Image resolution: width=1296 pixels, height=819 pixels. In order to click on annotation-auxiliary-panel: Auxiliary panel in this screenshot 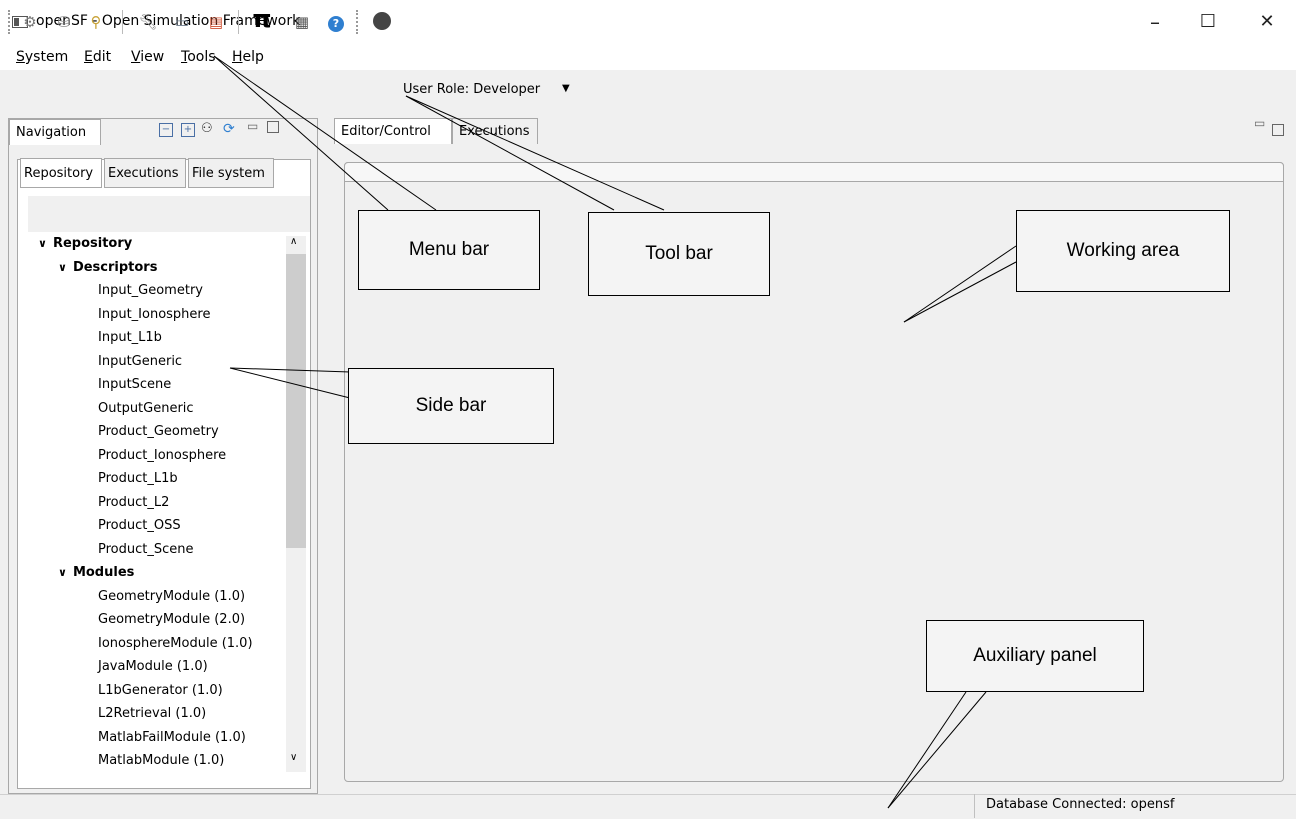, I will do `click(1035, 656)`.